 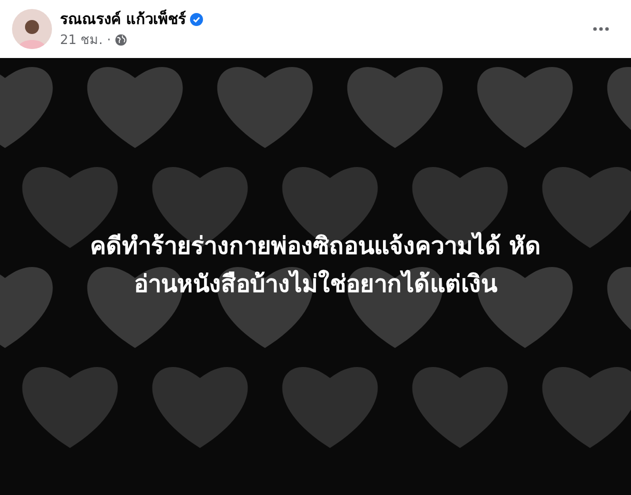 I want to click on avatar, so click(x=32, y=29).